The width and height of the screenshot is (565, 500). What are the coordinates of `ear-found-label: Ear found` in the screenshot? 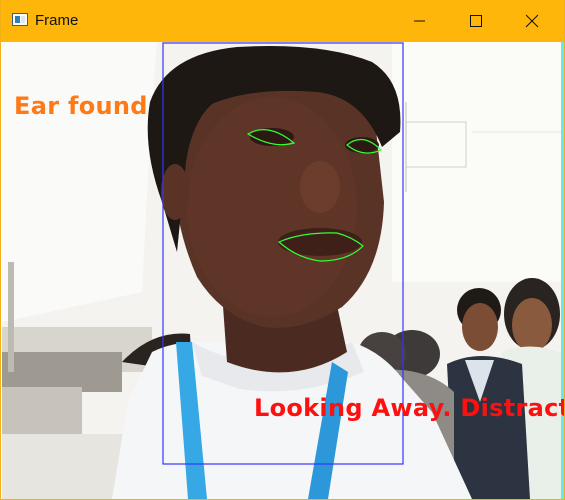 It's located at (81, 106).